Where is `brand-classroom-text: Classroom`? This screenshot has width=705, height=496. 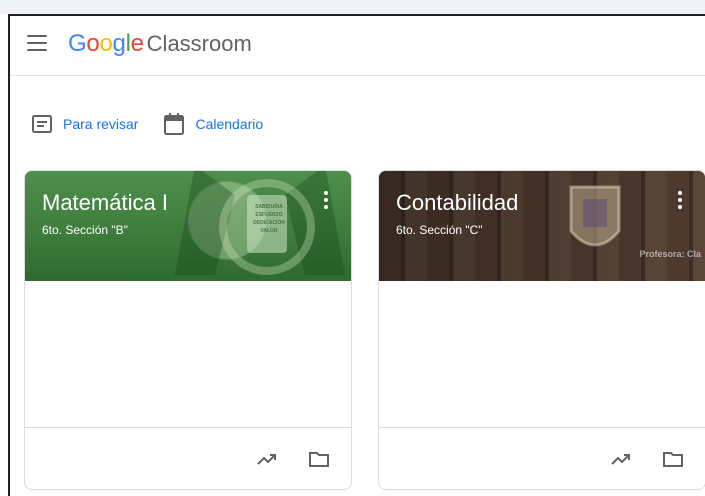
brand-classroom-text: Classroom is located at coordinates (199, 43).